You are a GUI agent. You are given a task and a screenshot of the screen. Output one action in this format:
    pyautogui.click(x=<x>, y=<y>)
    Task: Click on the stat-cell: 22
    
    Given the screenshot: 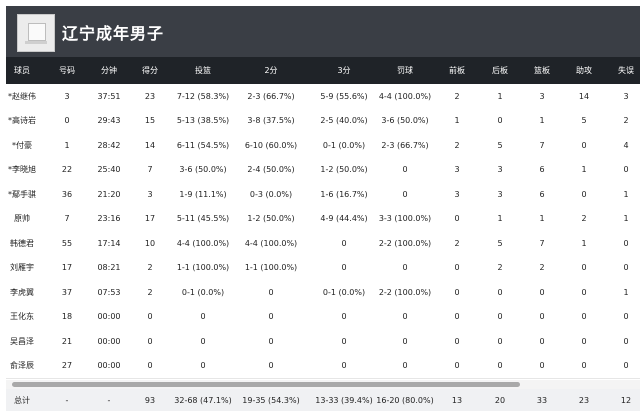 What is the action you would take?
    pyautogui.click(x=67, y=170)
    